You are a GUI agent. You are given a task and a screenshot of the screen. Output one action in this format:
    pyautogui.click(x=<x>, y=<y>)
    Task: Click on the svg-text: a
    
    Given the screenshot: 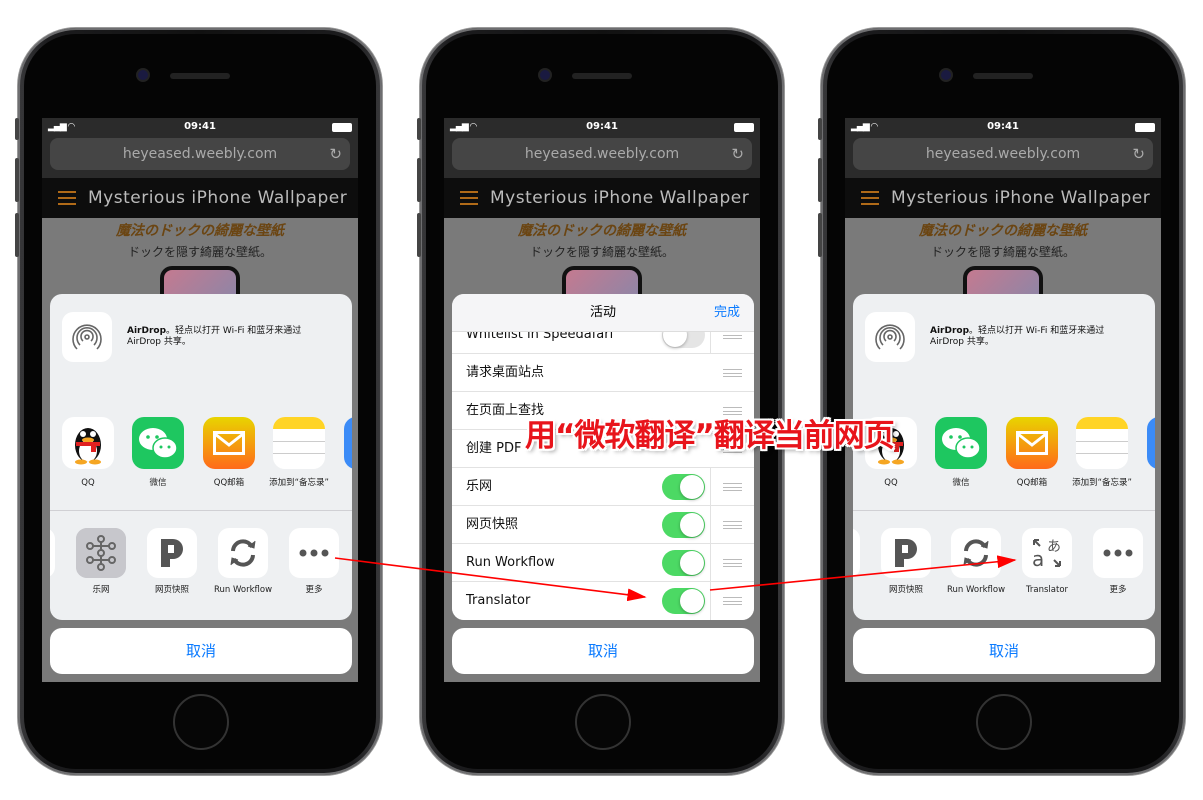 What is the action you would take?
    pyautogui.click(x=1038, y=558)
    